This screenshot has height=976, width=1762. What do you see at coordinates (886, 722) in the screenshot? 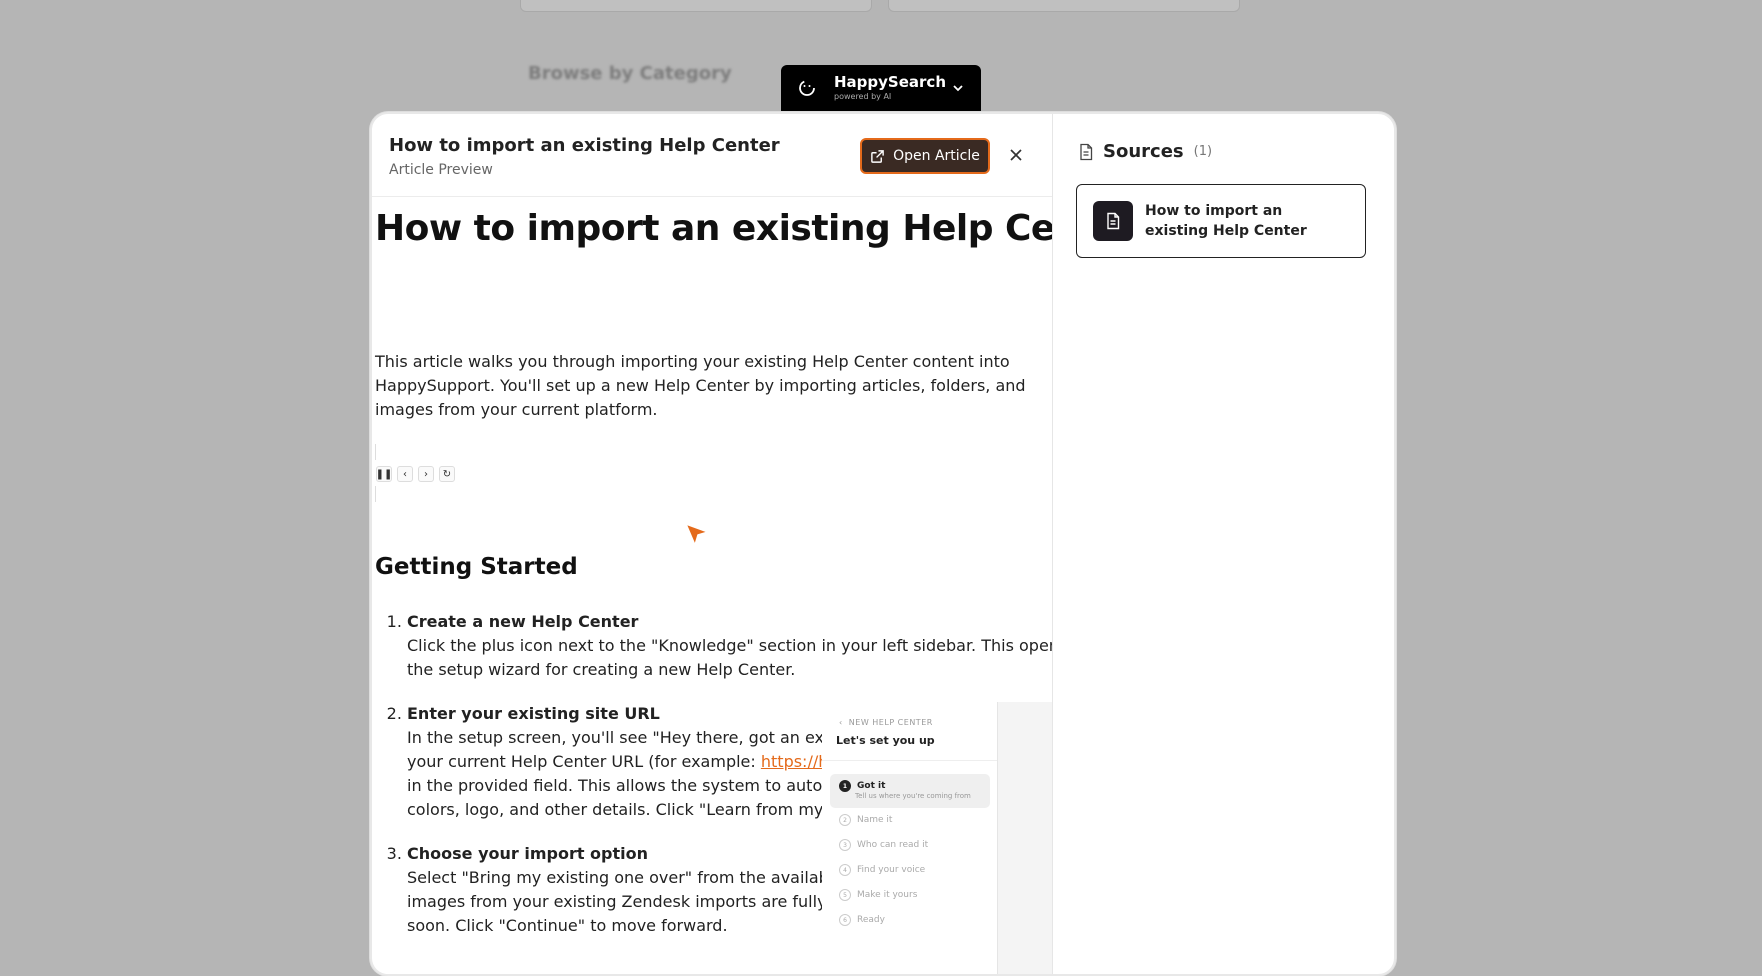
I see `back-label: ‹ NEW HELP CENTER` at bounding box center [886, 722].